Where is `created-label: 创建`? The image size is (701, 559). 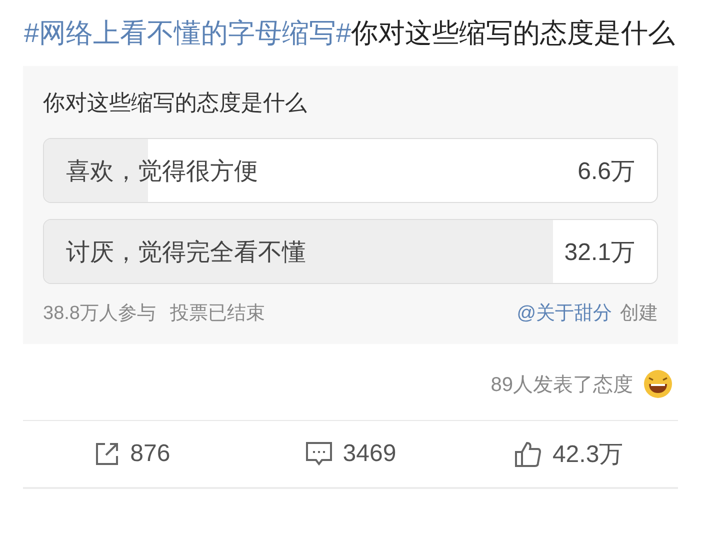 created-label: 创建 is located at coordinates (639, 314).